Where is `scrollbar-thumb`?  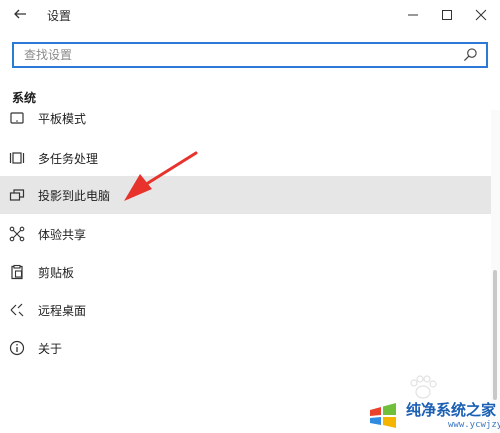 scrollbar-thumb is located at coordinates (495, 335).